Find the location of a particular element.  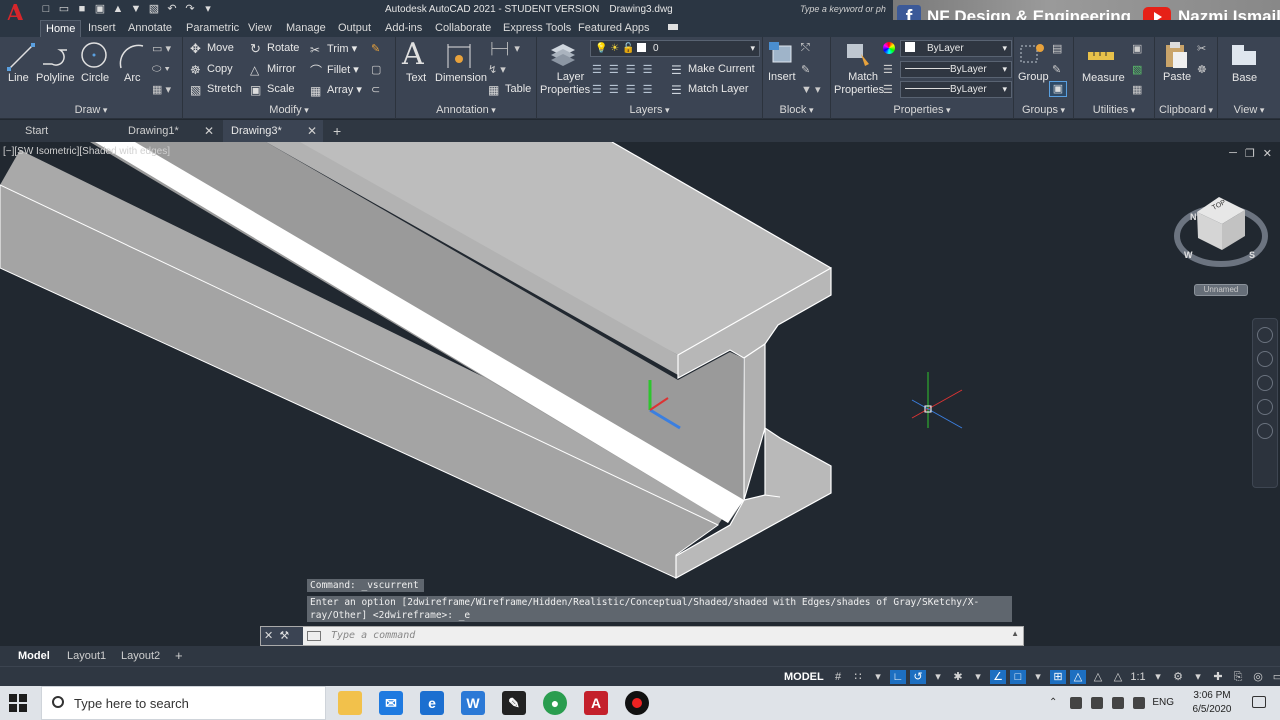

model-space-button: MODEL is located at coordinates (804, 677).